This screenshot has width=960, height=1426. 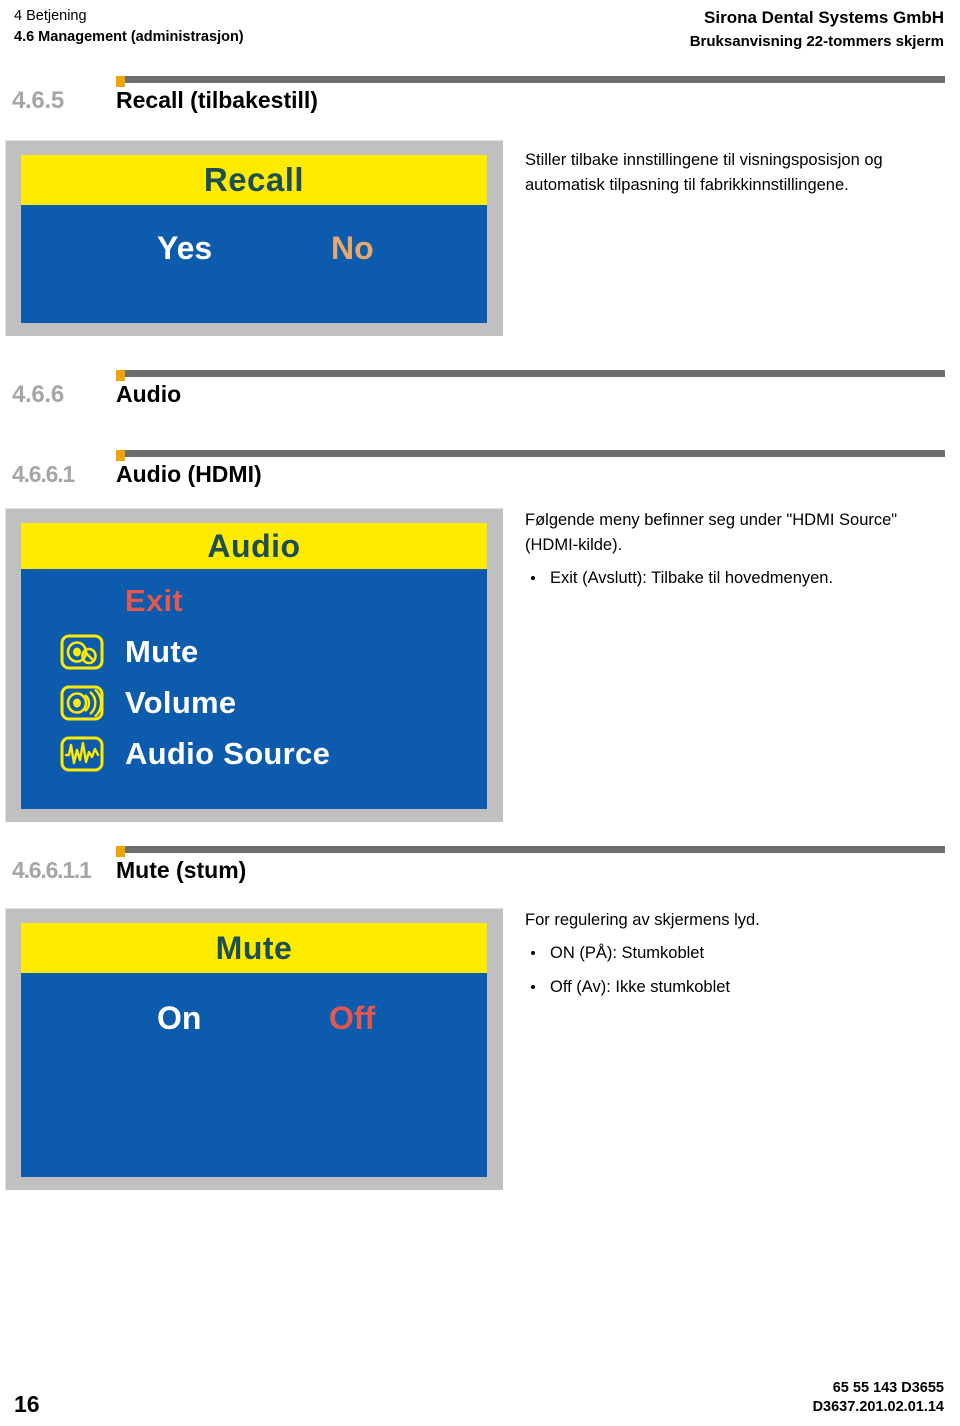 I want to click on section-audio-hdmi: 4.6.6.1 Audio (HDMI), so click(x=480, y=472).